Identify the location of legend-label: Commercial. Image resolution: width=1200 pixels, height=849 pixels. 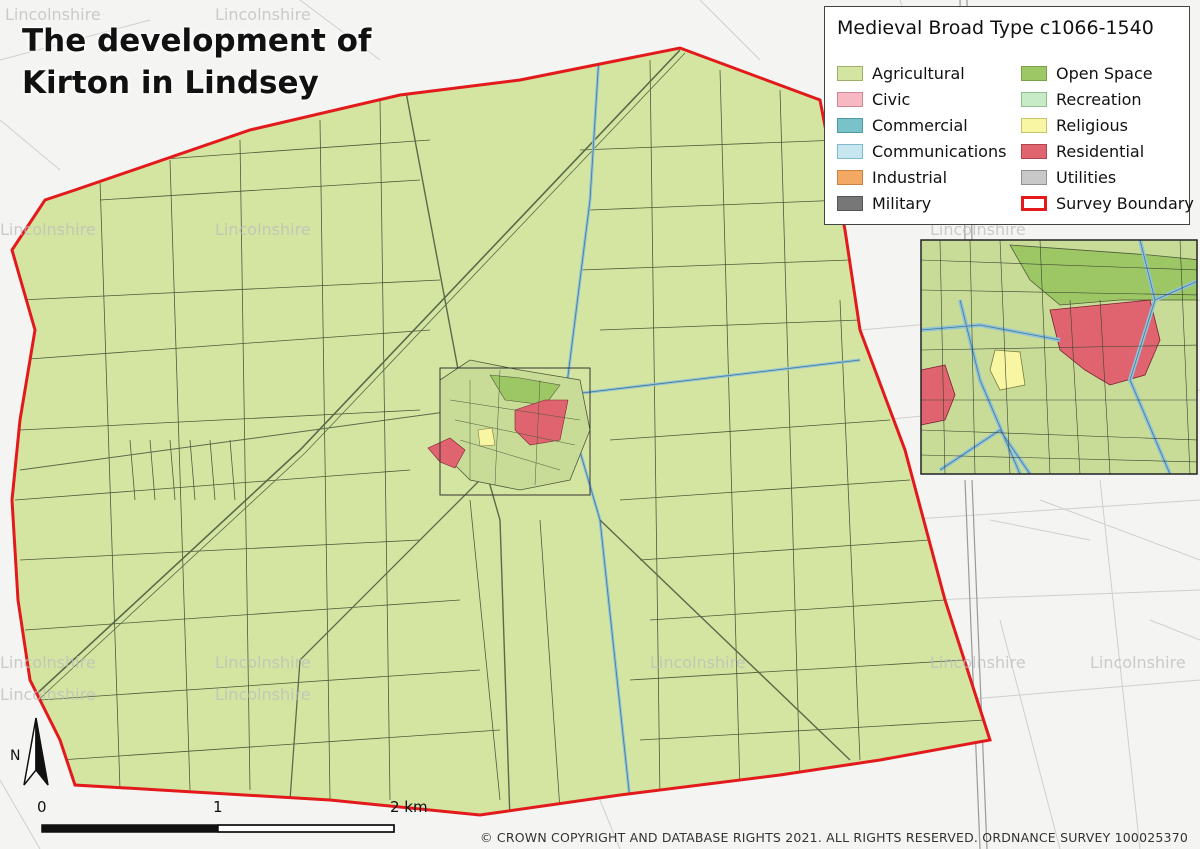
(920, 125).